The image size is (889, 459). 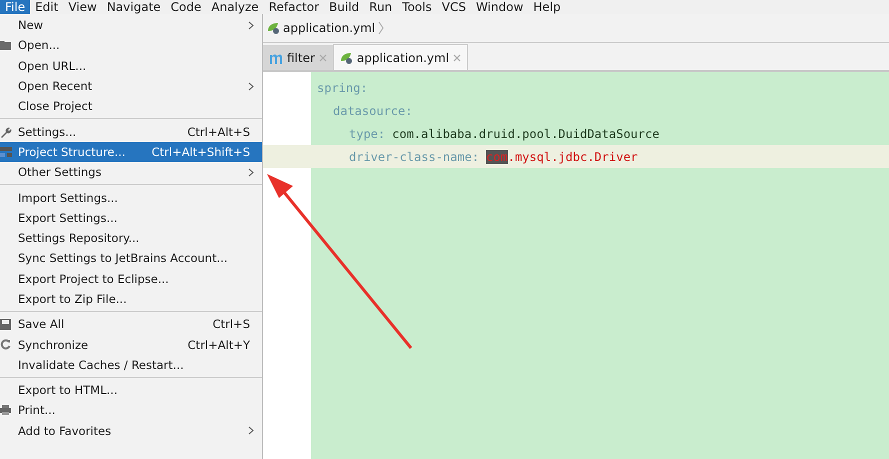 What do you see at coordinates (131, 324) in the screenshot?
I see `menu-item: Save All Ctrl+S` at bounding box center [131, 324].